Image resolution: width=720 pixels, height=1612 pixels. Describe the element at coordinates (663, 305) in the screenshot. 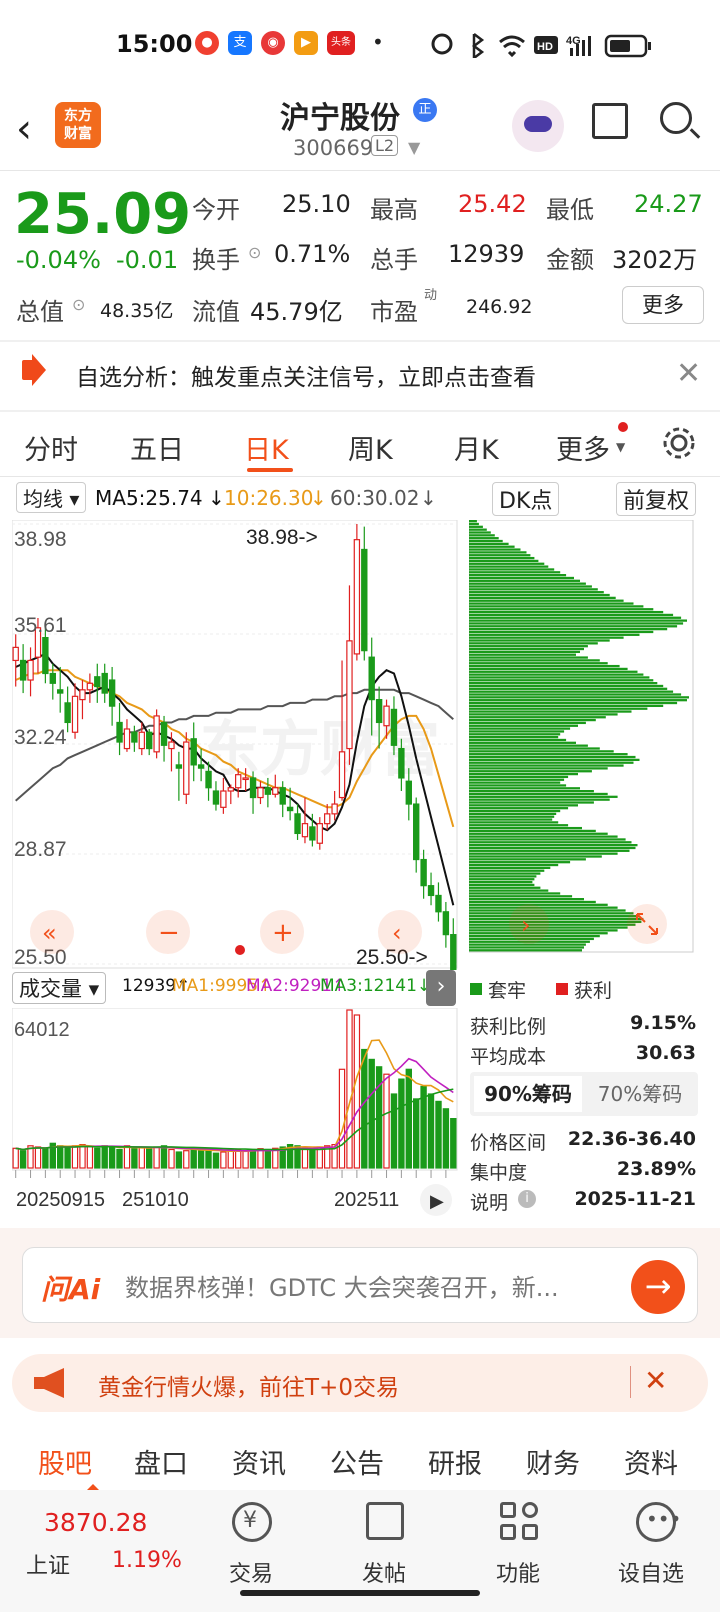

I see `more-button: 更多` at that location.